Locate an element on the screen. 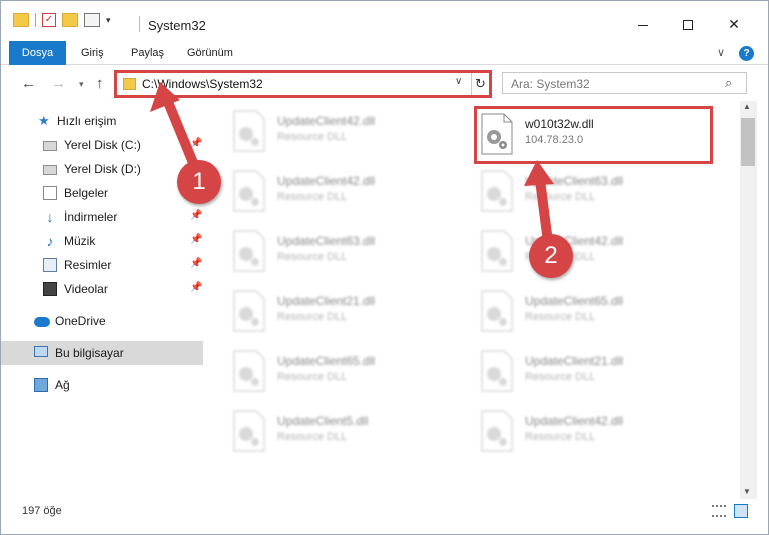  sidebar-item-documents: Belgeler is located at coordinates (102, 193).